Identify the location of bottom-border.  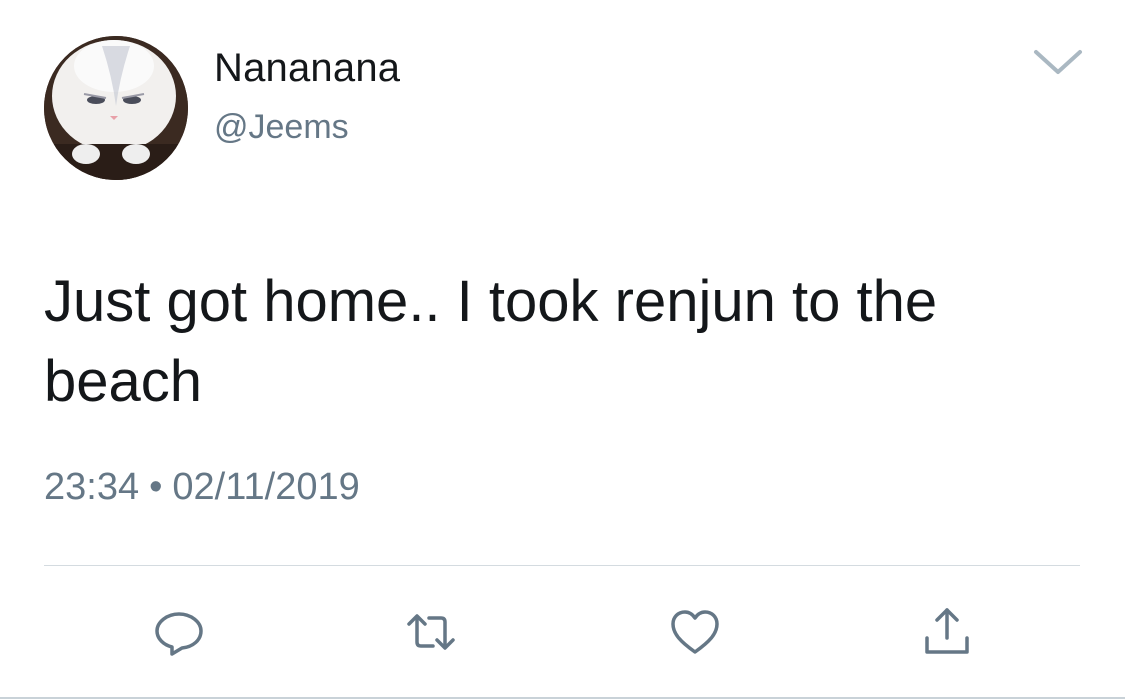
(562, 698).